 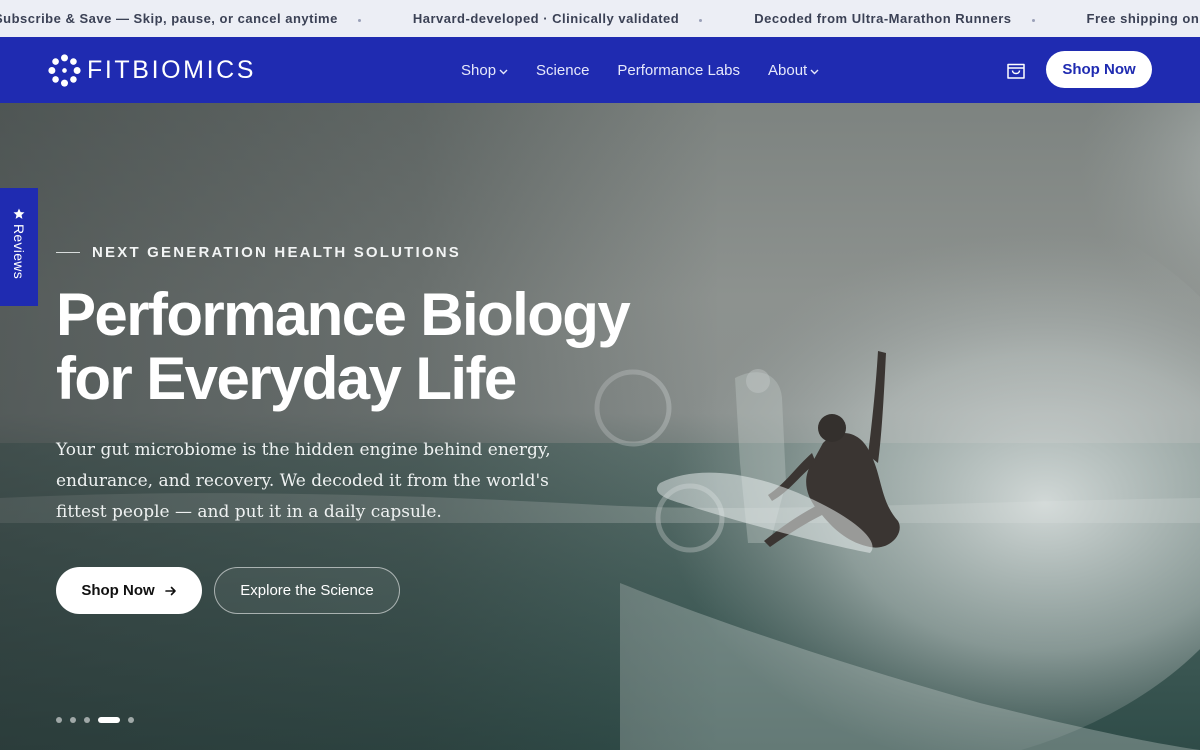 I want to click on brand-logo: FITBIOMICS, so click(x=152, y=70).